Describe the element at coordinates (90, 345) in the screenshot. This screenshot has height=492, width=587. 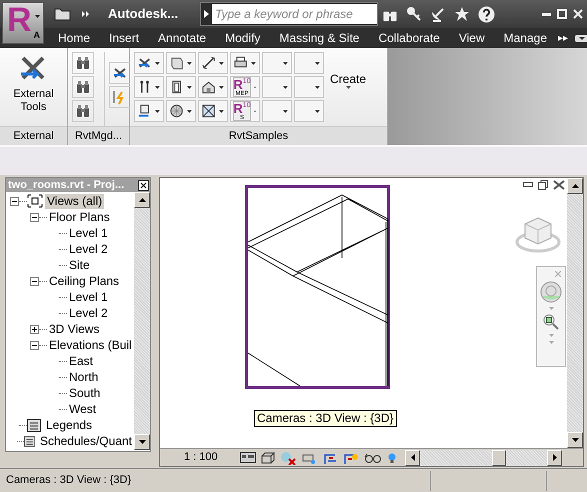
I see `tree-item: Elevations (Buil` at that location.